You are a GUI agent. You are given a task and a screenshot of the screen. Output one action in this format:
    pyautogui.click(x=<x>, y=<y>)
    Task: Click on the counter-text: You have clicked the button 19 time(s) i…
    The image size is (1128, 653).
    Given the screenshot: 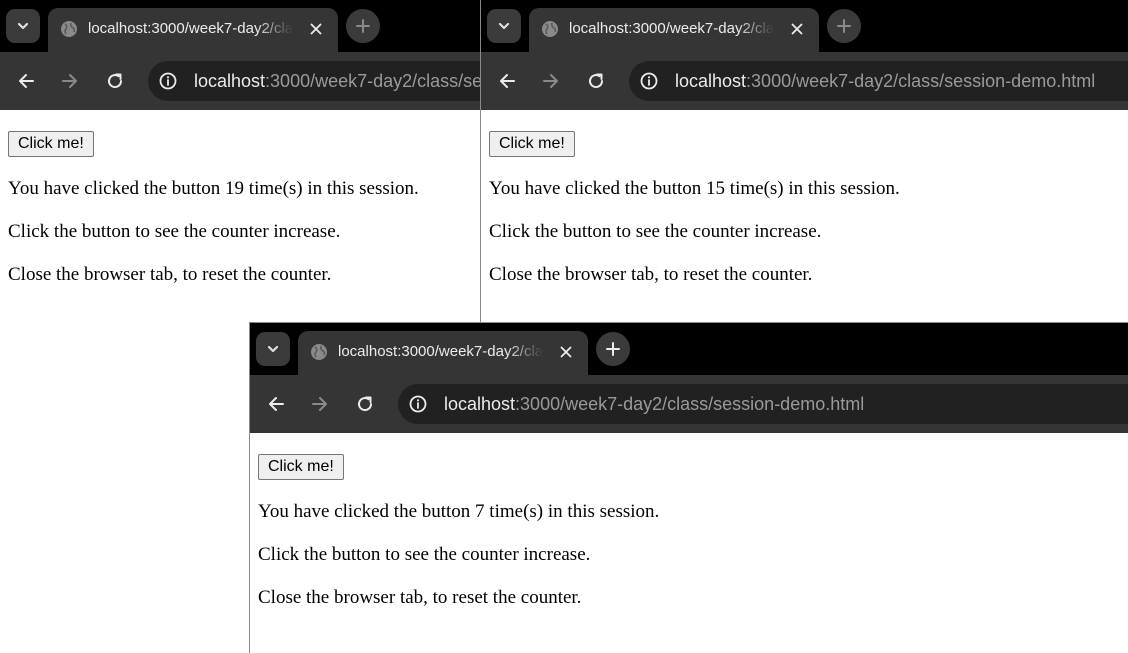 What is the action you would take?
    pyautogui.click(x=213, y=188)
    